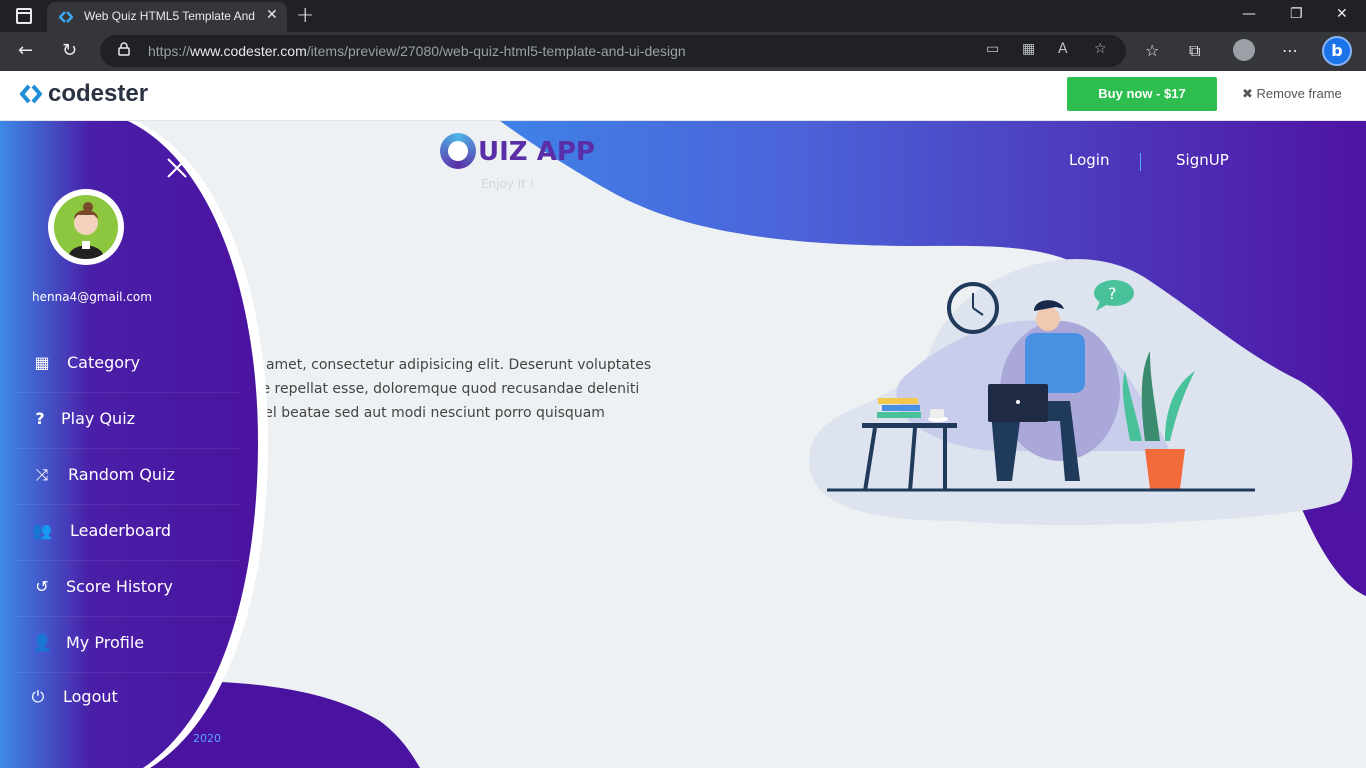  What do you see at coordinates (1063, 49) in the screenshot?
I see `read-aloud-icon: A` at bounding box center [1063, 49].